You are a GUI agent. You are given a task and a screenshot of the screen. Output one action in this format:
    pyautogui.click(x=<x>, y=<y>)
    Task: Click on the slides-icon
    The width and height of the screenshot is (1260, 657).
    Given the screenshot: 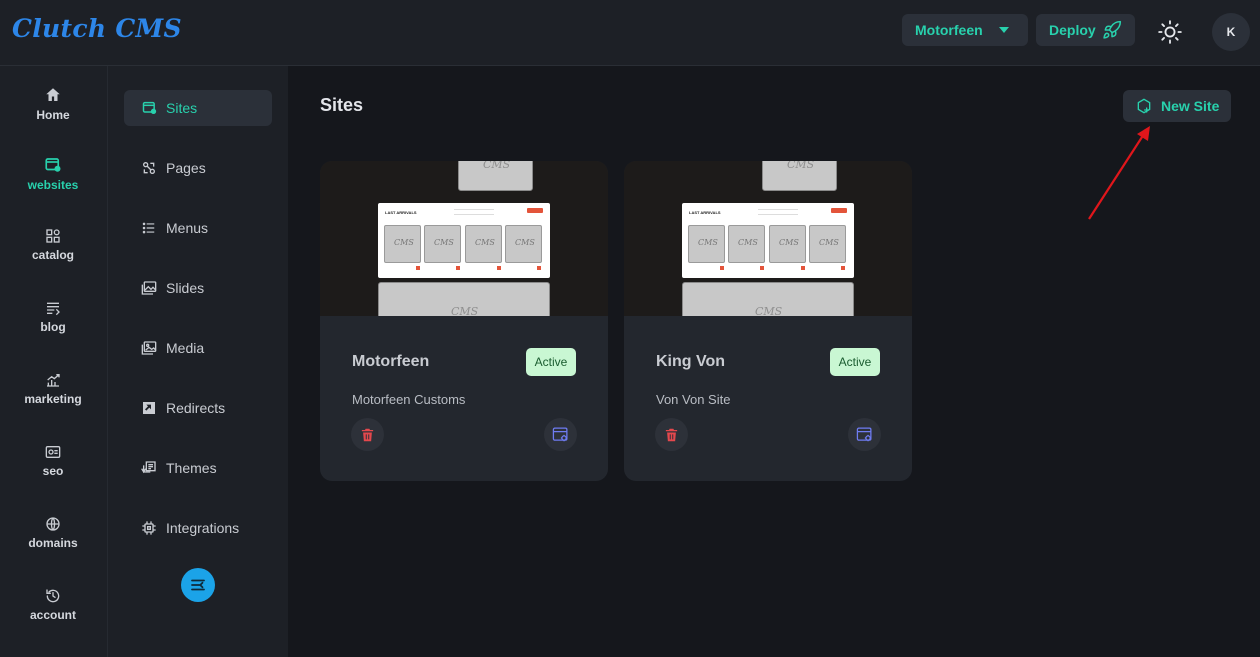 What is the action you would take?
    pyautogui.click(x=149, y=288)
    